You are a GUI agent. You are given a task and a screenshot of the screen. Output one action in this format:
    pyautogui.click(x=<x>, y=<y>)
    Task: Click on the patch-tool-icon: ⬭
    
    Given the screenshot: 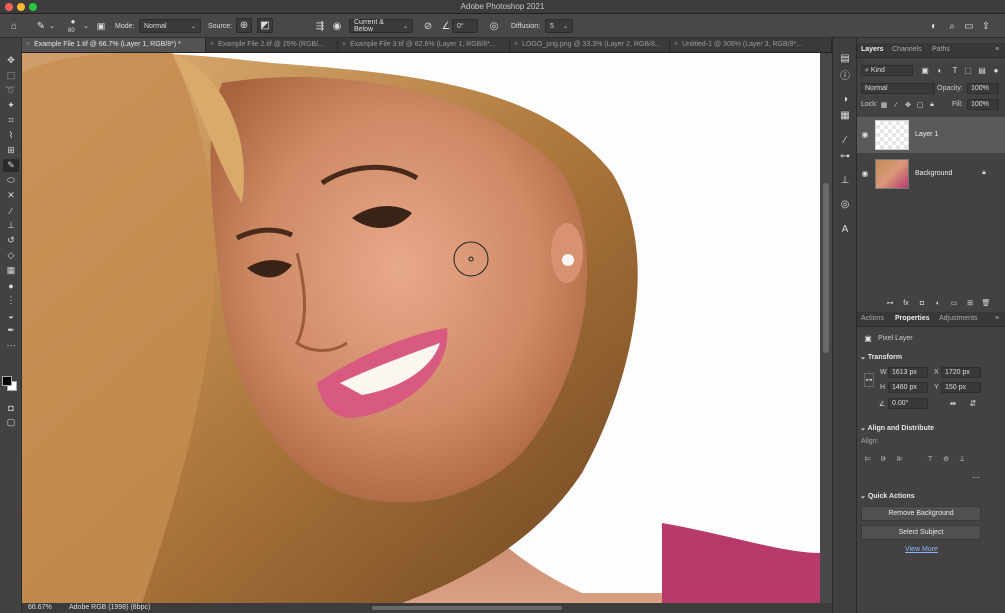 What is the action you would take?
    pyautogui.click(x=11, y=180)
    